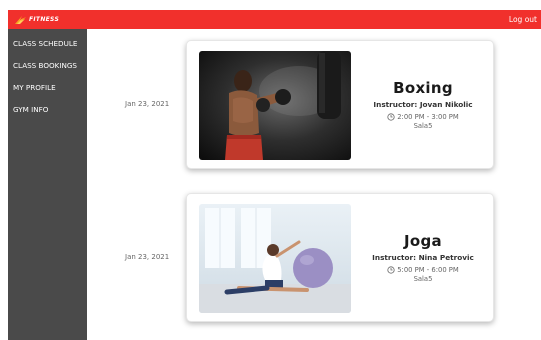  Describe the element at coordinates (428, 270) in the screenshot. I see `class-time-text: 5:00 PM - 6:00 PM` at that location.